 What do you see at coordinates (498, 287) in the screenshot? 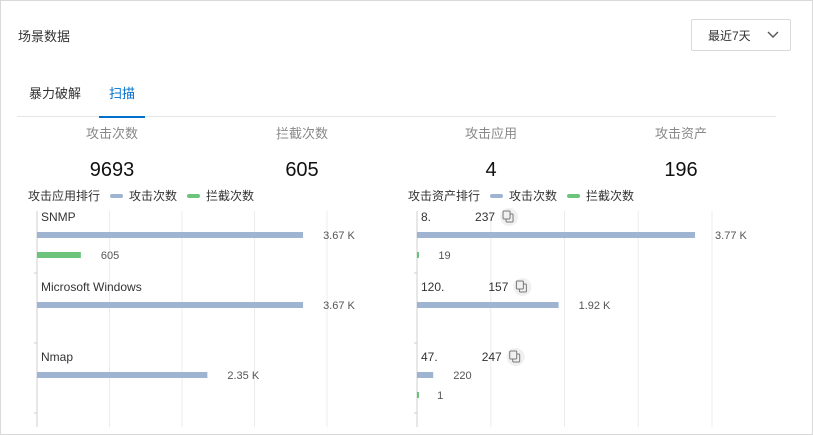
I see `category-label-suffix: 157` at bounding box center [498, 287].